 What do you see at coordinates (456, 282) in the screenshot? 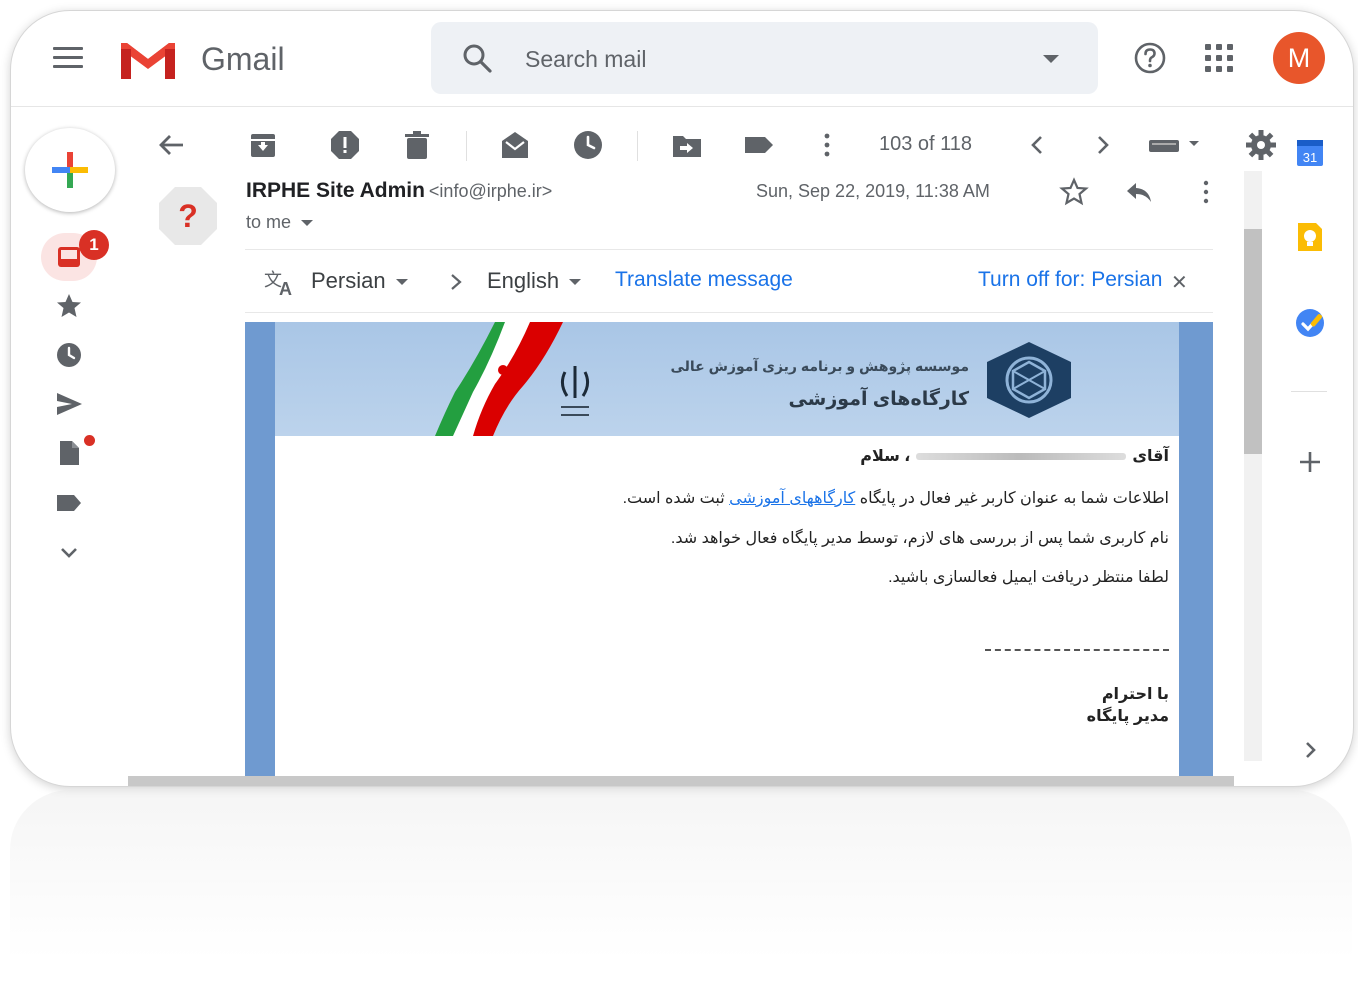
I see `translate-direction-chevron-right-icon` at bounding box center [456, 282].